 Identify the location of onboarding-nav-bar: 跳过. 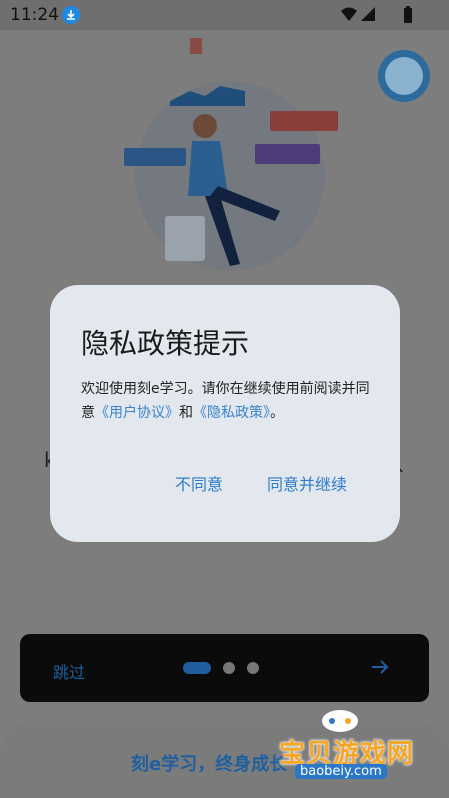
(224, 668).